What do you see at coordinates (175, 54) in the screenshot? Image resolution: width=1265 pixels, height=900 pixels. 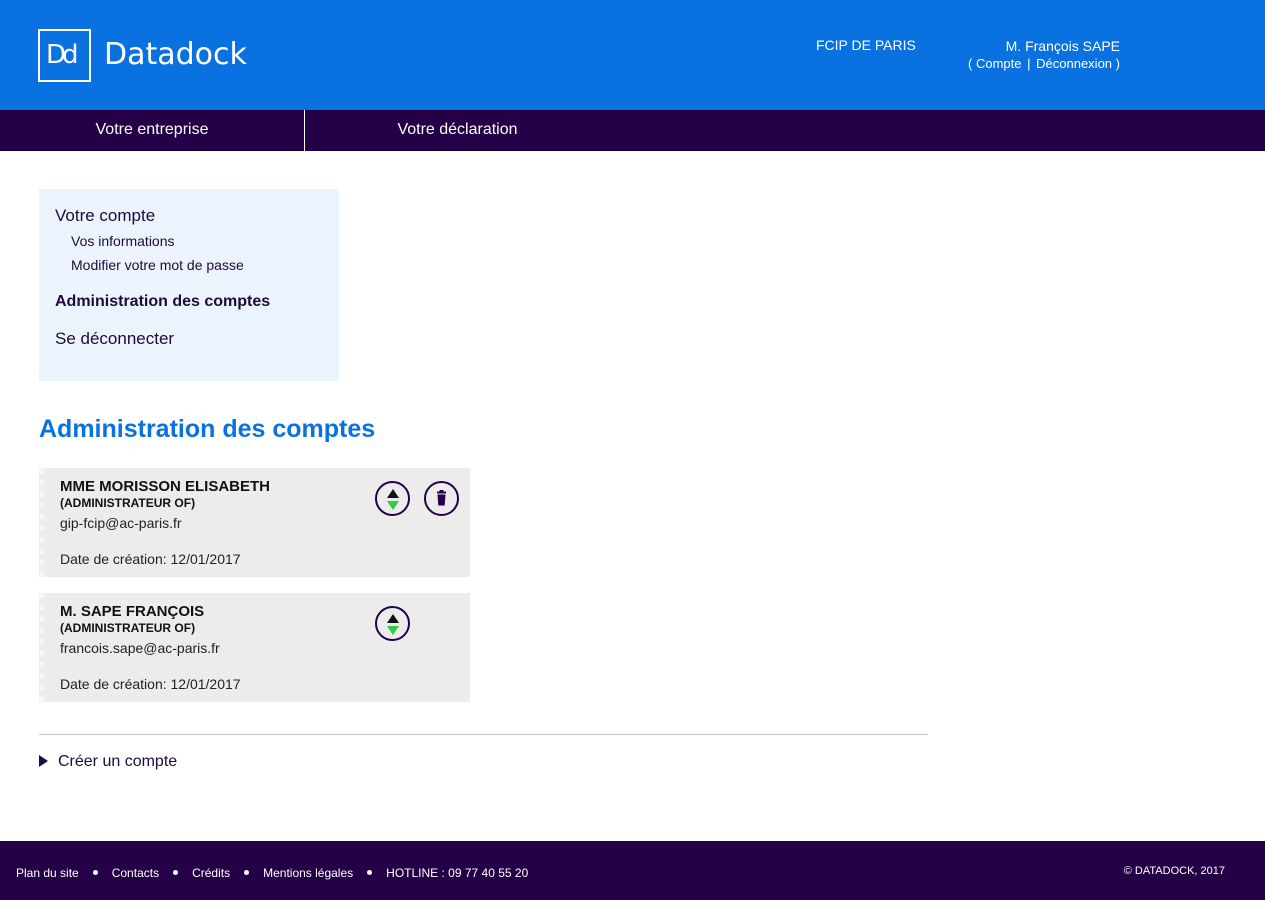 I see `logo-text: Datadock` at bounding box center [175, 54].